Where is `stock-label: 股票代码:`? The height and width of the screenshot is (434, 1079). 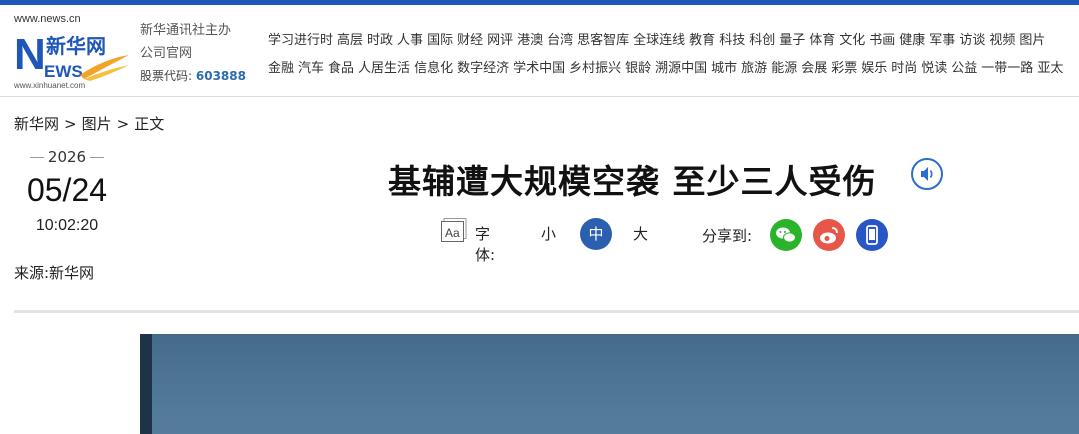
stock-label: 股票代码: is located at coordinates (166, 76).